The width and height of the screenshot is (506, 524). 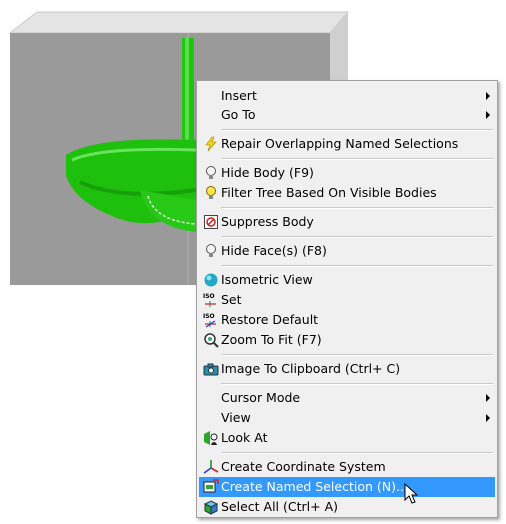 I want to click on select-all-icon, so click(x=211, y=507).